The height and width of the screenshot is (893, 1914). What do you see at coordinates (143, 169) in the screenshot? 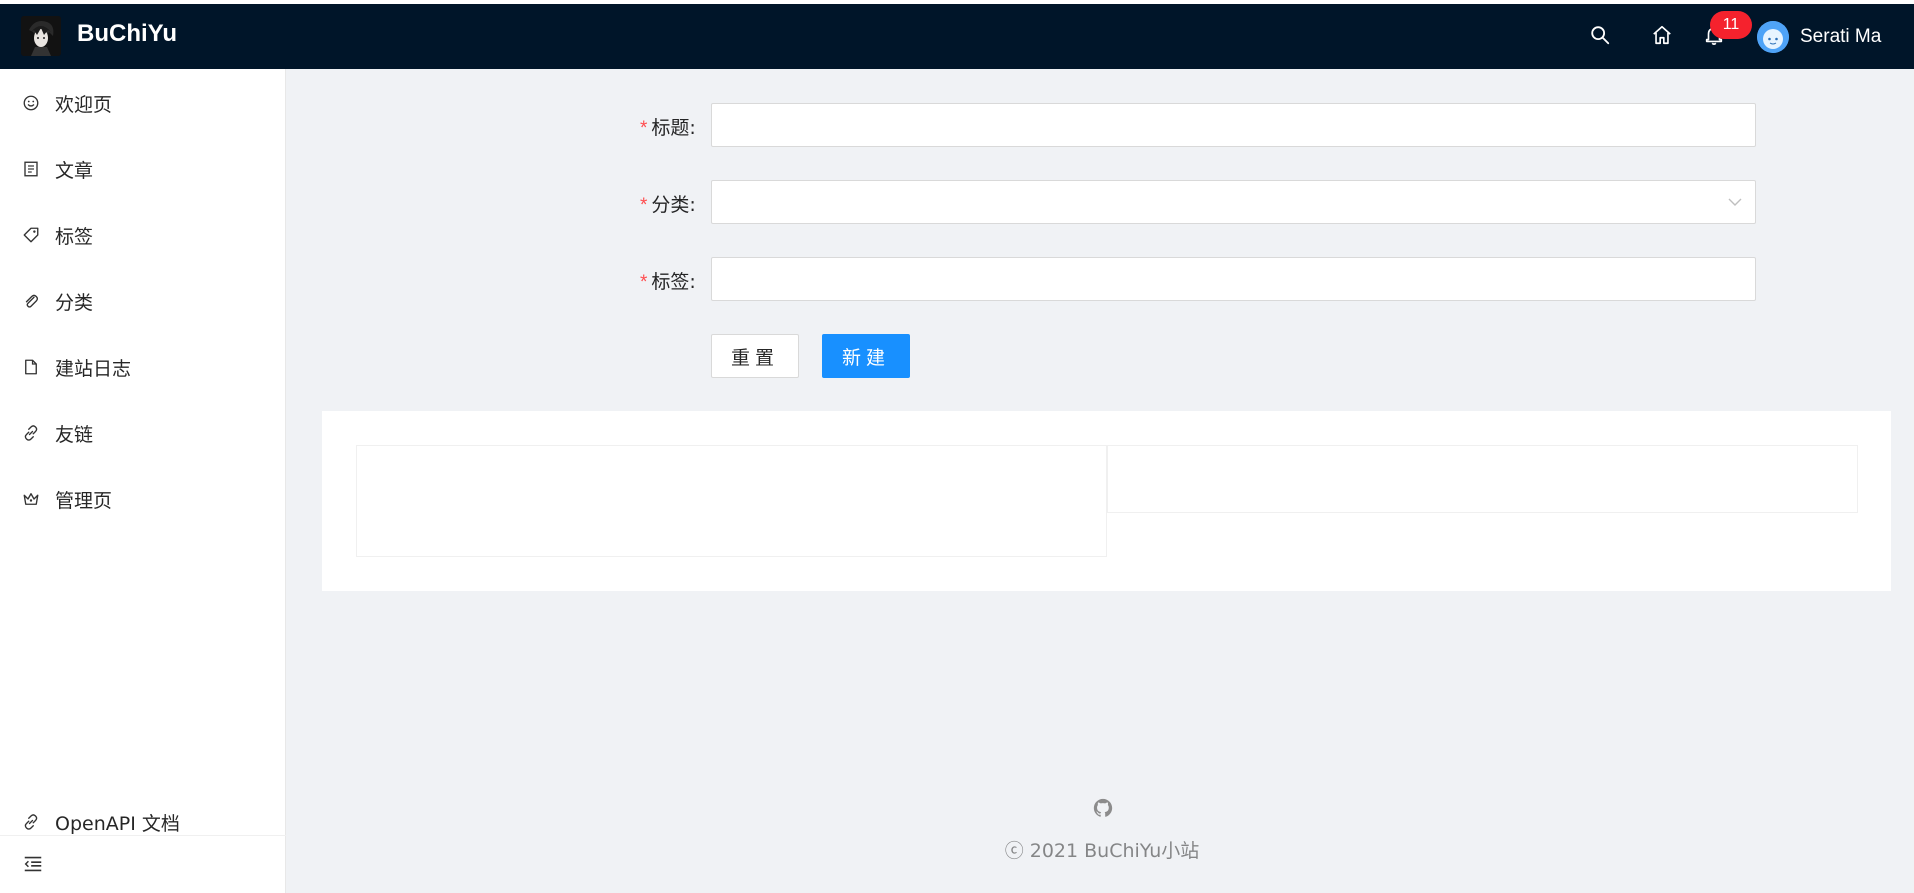
I see `sidebar-item-articles: 文章` at bounding box center [143, 169].